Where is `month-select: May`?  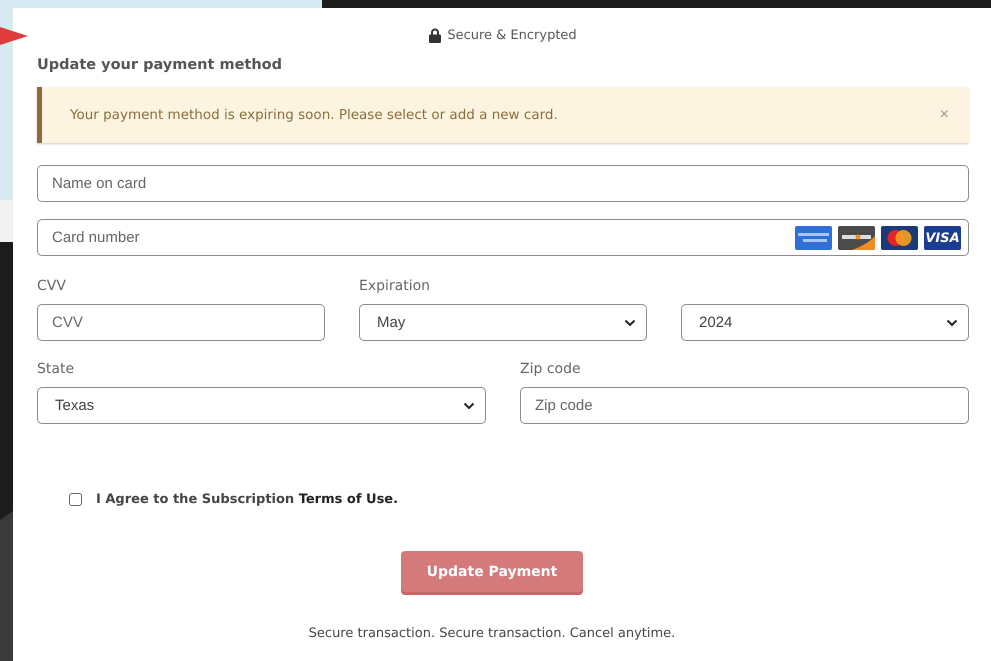
month-select: May is located at coordinates (503, 322).